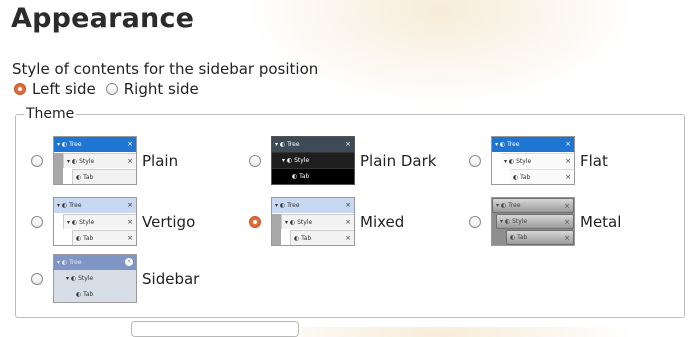 This screenshot has height=337, width=700. What do you see at coordinates (398, 160) in the screenshot?
I see `plain-dark-label: Plain Dark` at bounding box center [398, 160].